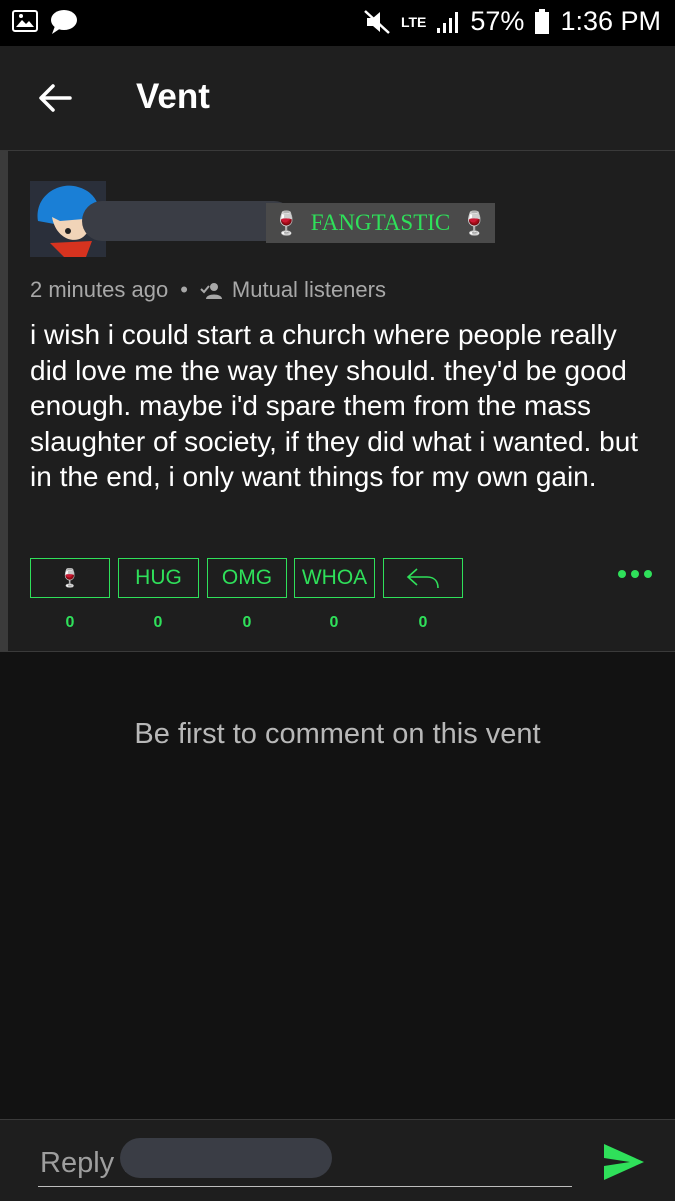  I want to click on battery-icon, so click(542, 21).